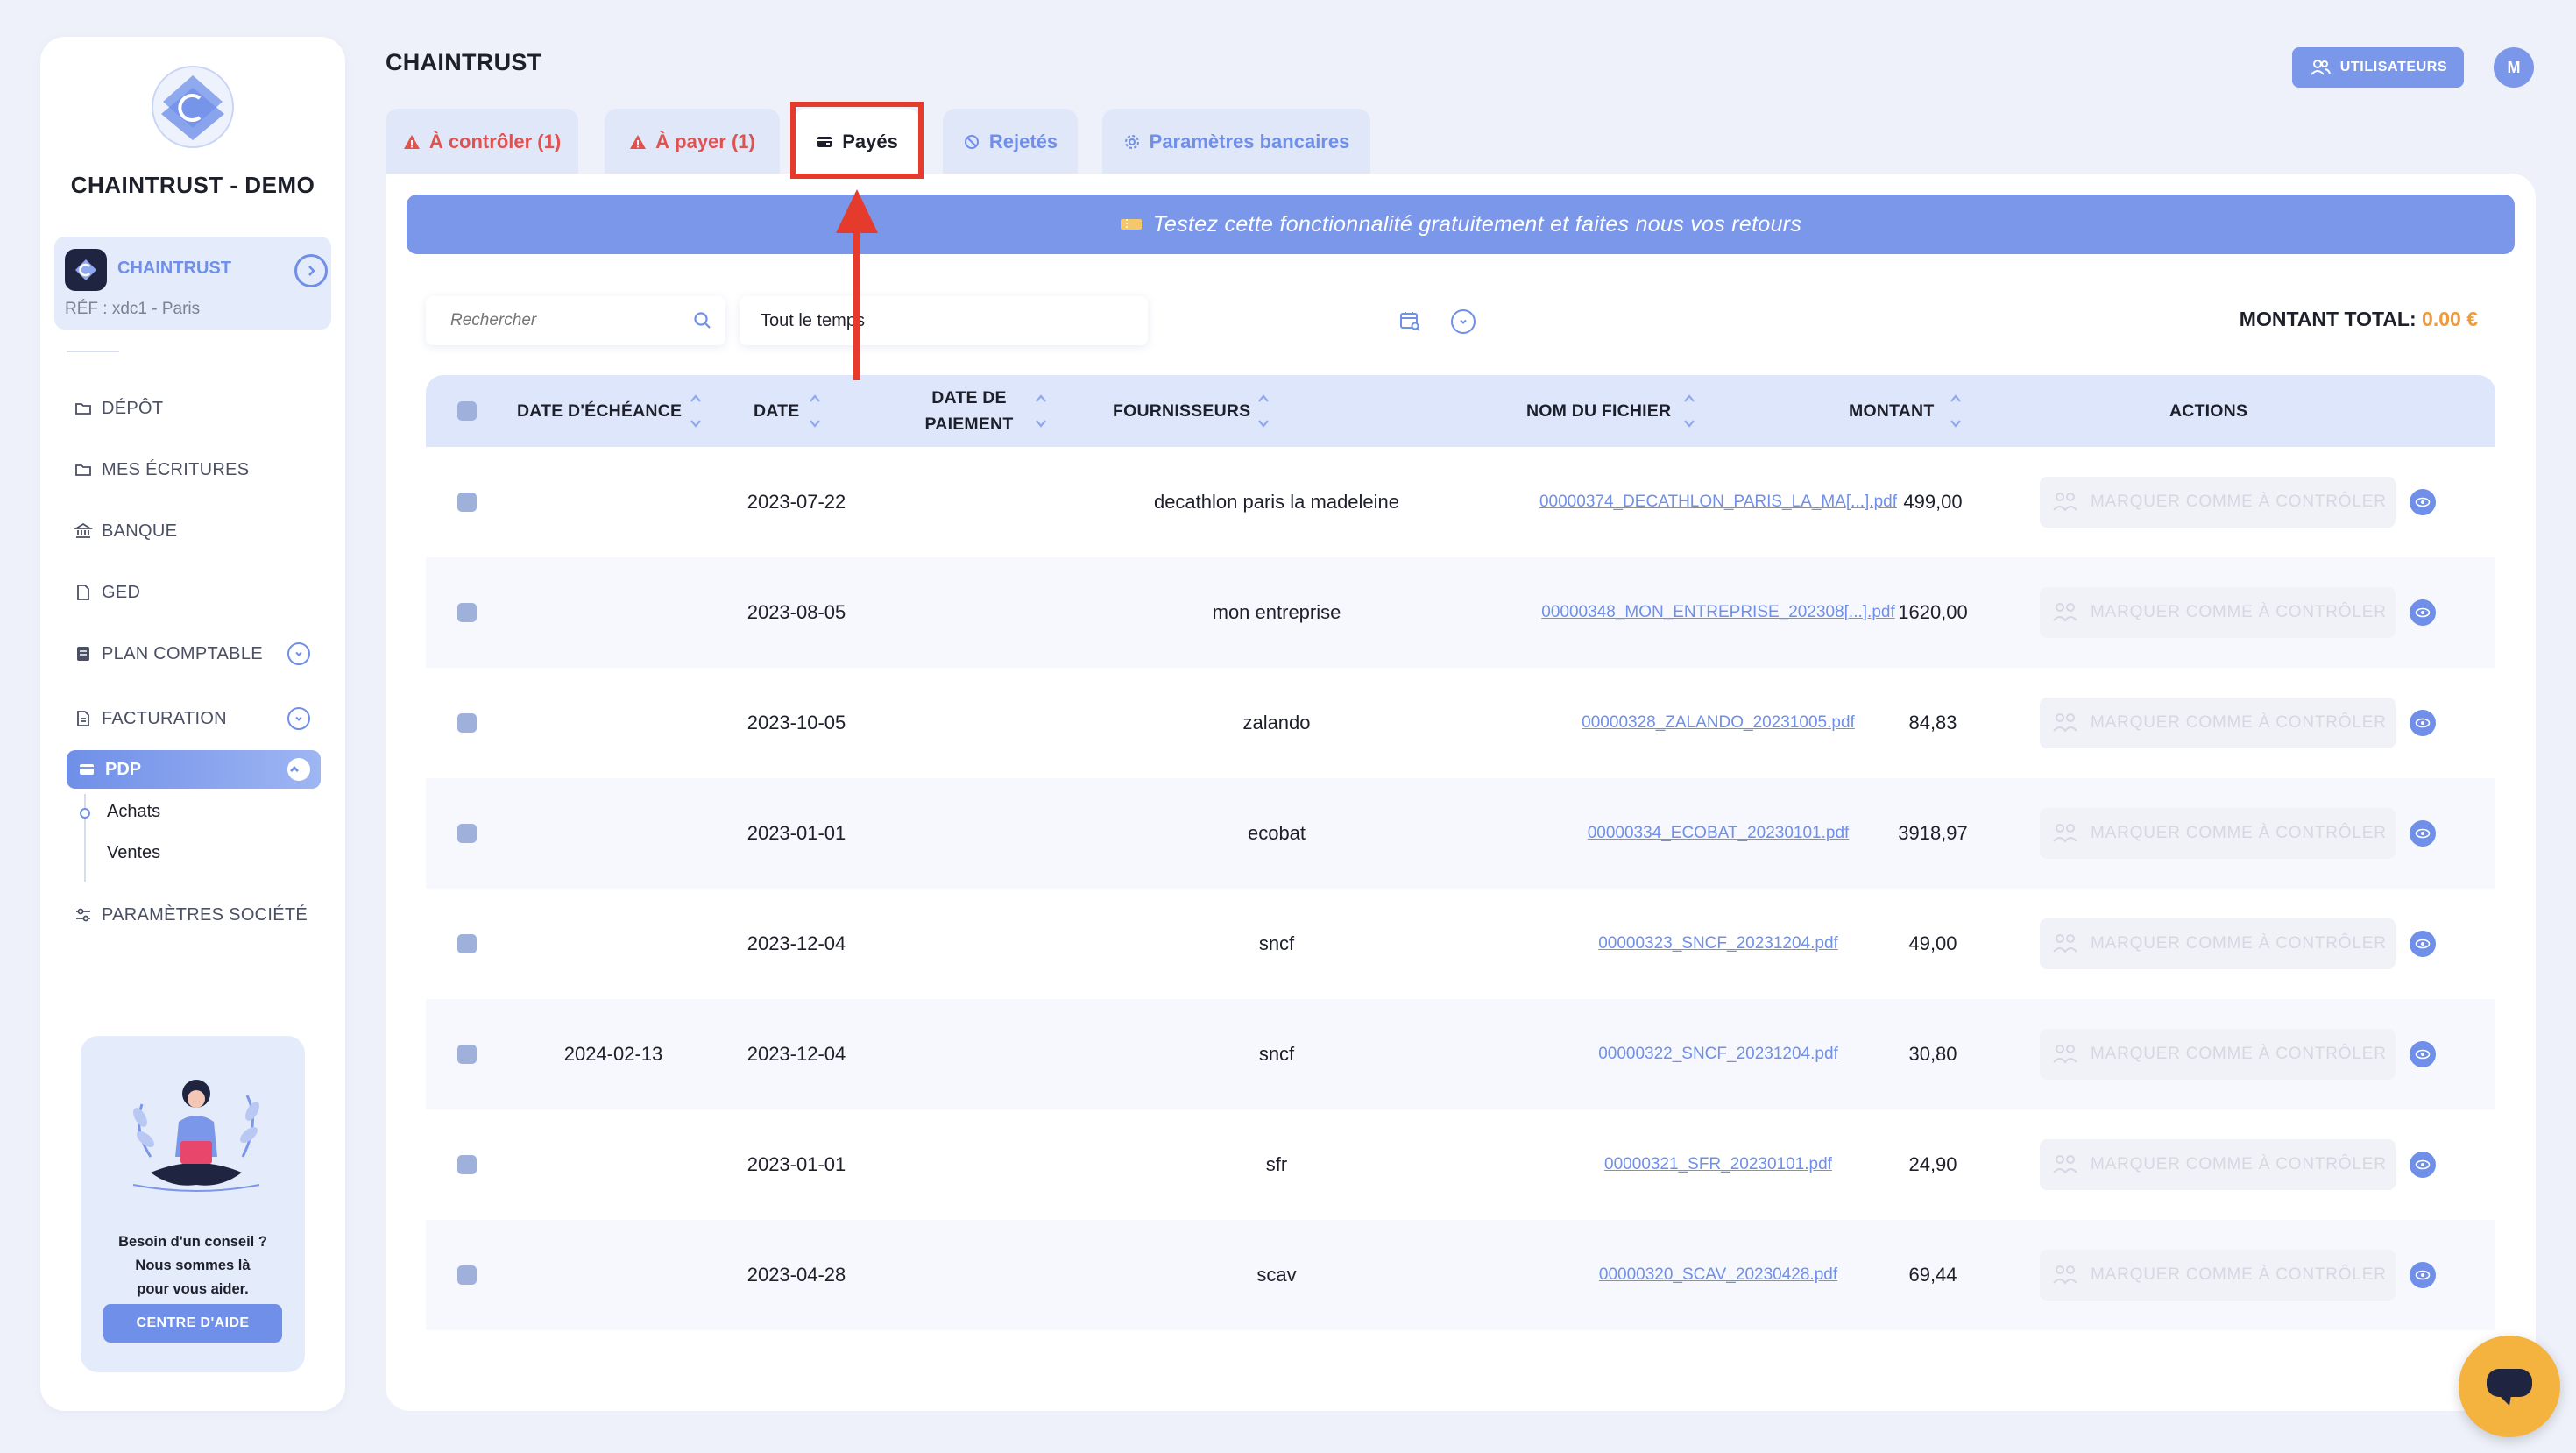  Describe the element at coordinates (118, 408) in the screenshot. I see `sidebar-item-depot: DÉPÔT` at that location.